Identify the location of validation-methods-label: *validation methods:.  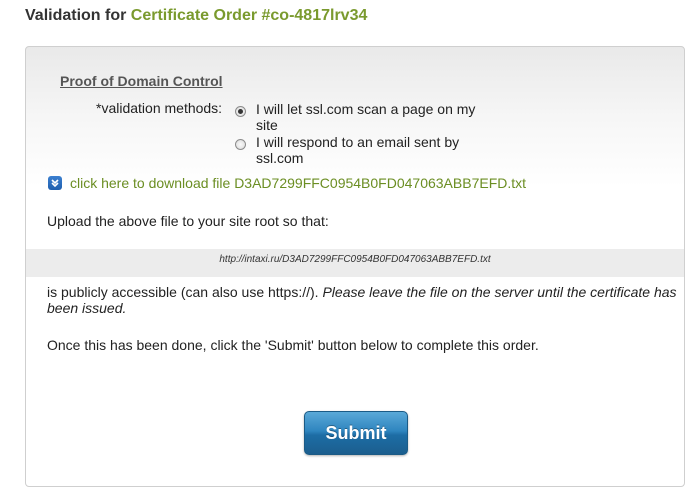
(159, 108).